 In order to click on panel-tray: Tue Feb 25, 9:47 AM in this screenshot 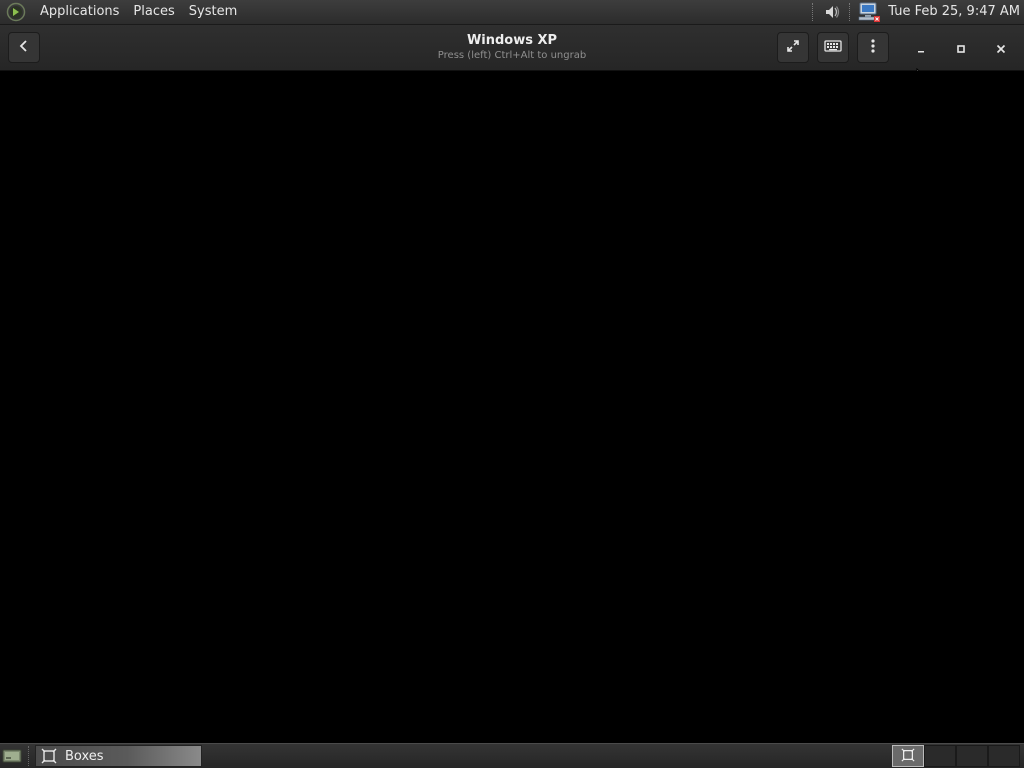, I will do `click(914, 12)`.